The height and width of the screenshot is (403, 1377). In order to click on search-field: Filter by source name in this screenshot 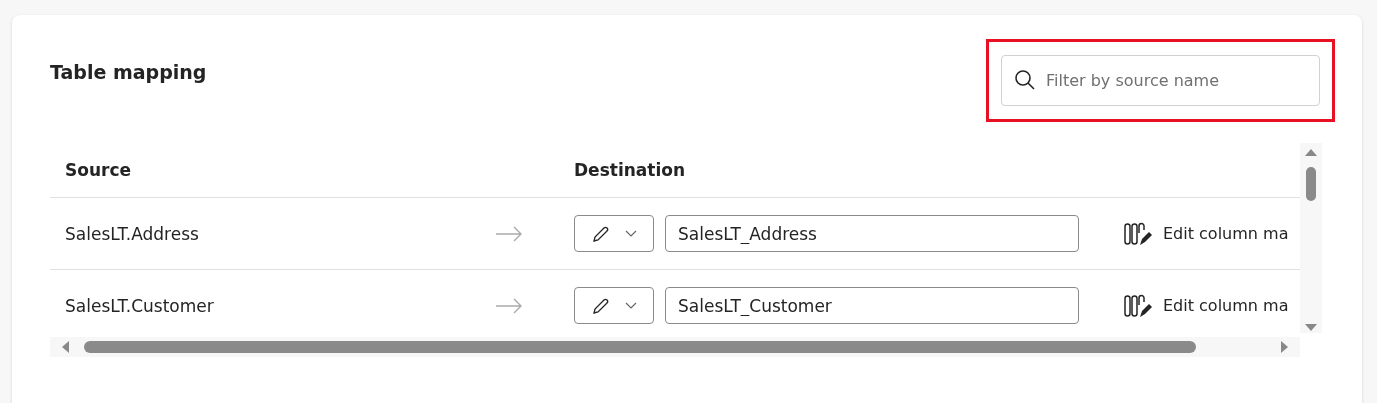, I will do `click(1160, 80)`.